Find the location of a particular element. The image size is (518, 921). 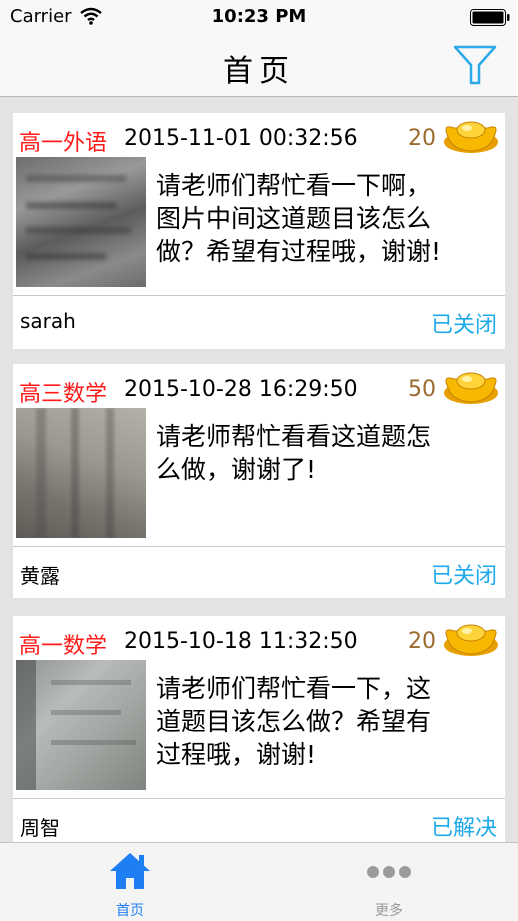

post-datetime: 2015-11-01 00:32:56 is located at coordinates (241, 138).